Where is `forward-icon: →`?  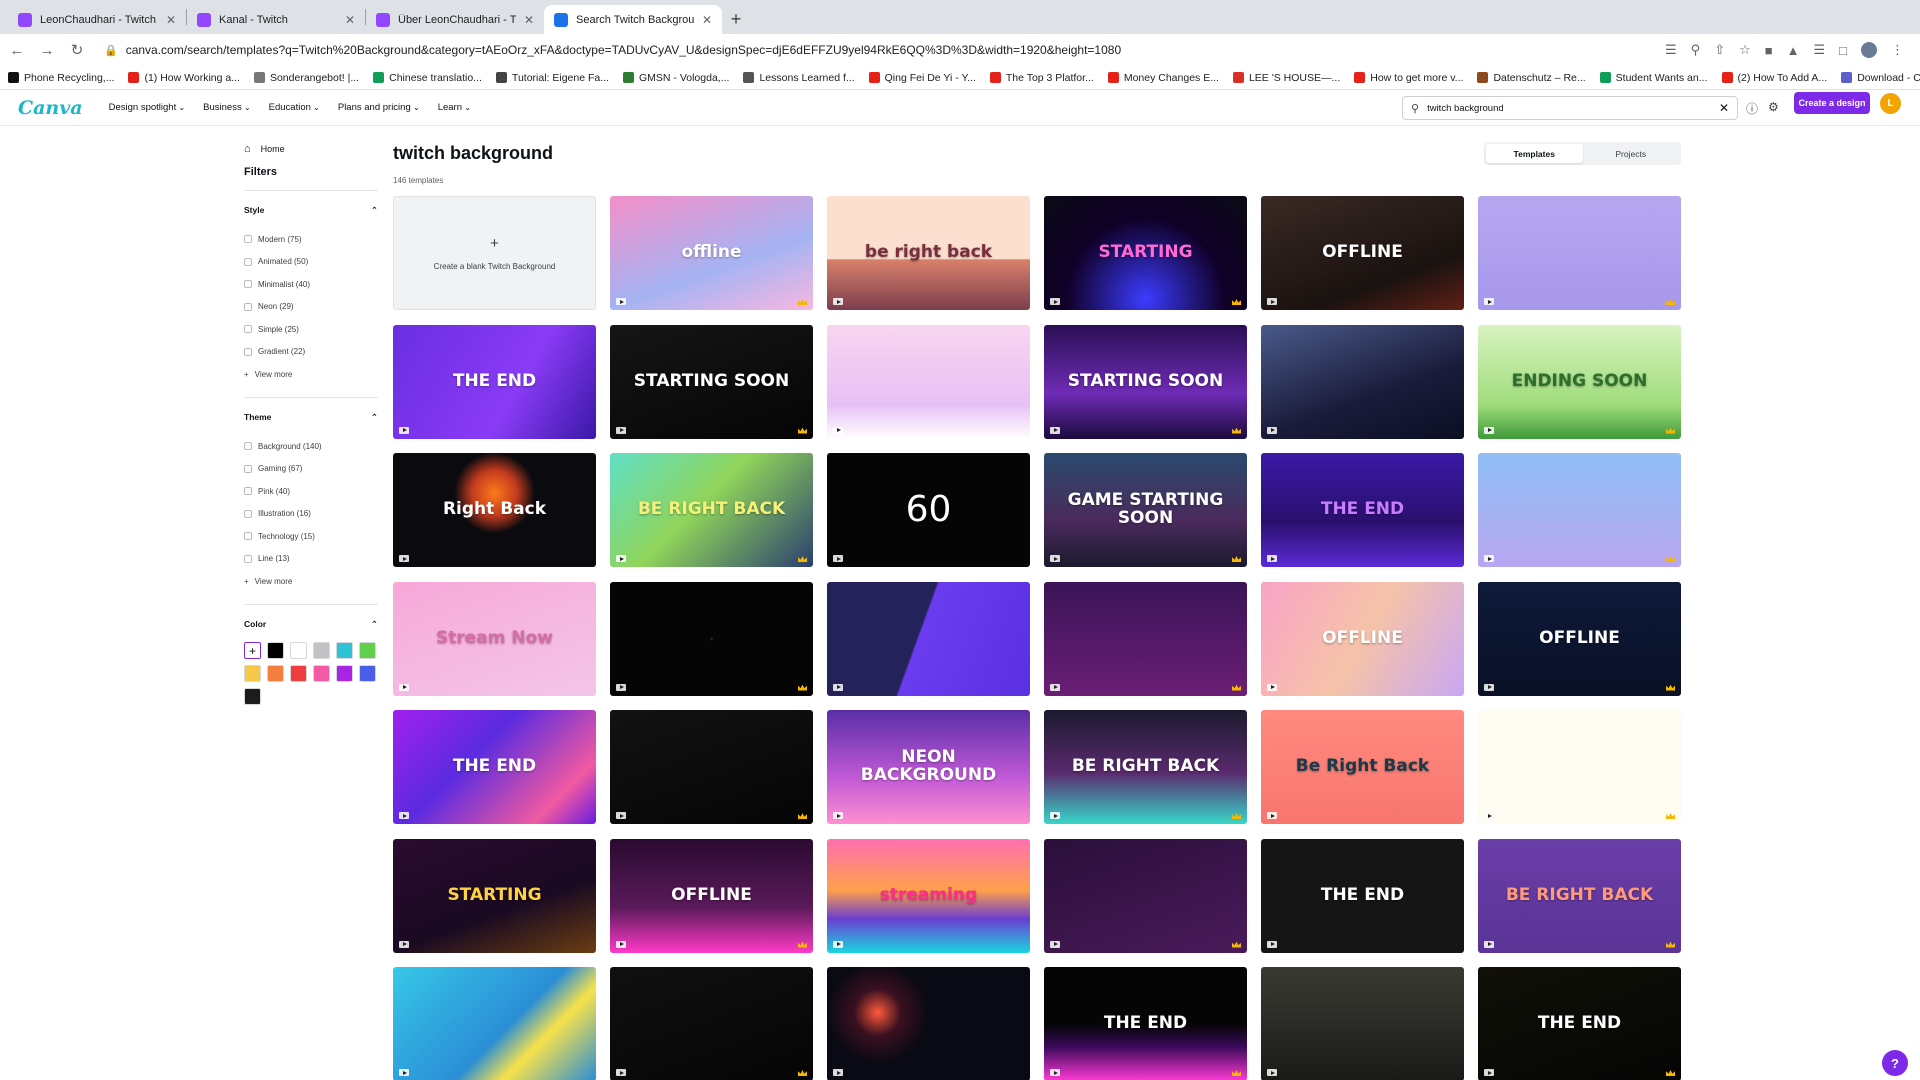 forward-icon: → is located at coordinates (47, 50).